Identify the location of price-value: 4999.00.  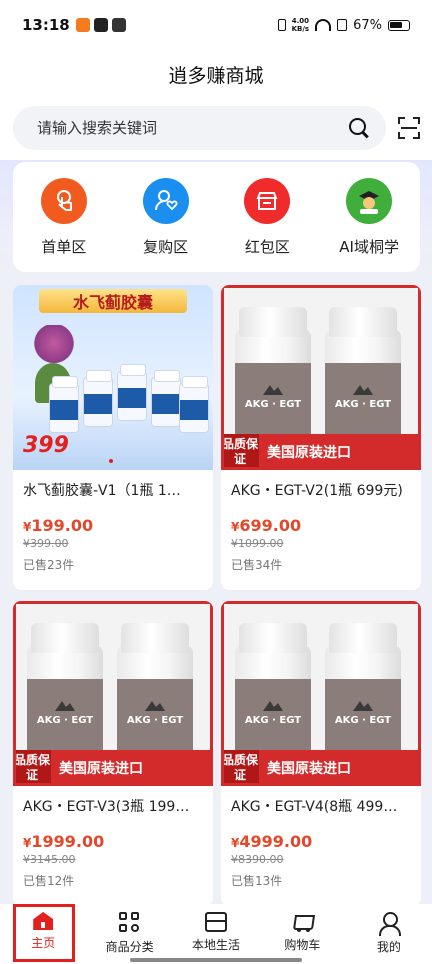
(276, 841).